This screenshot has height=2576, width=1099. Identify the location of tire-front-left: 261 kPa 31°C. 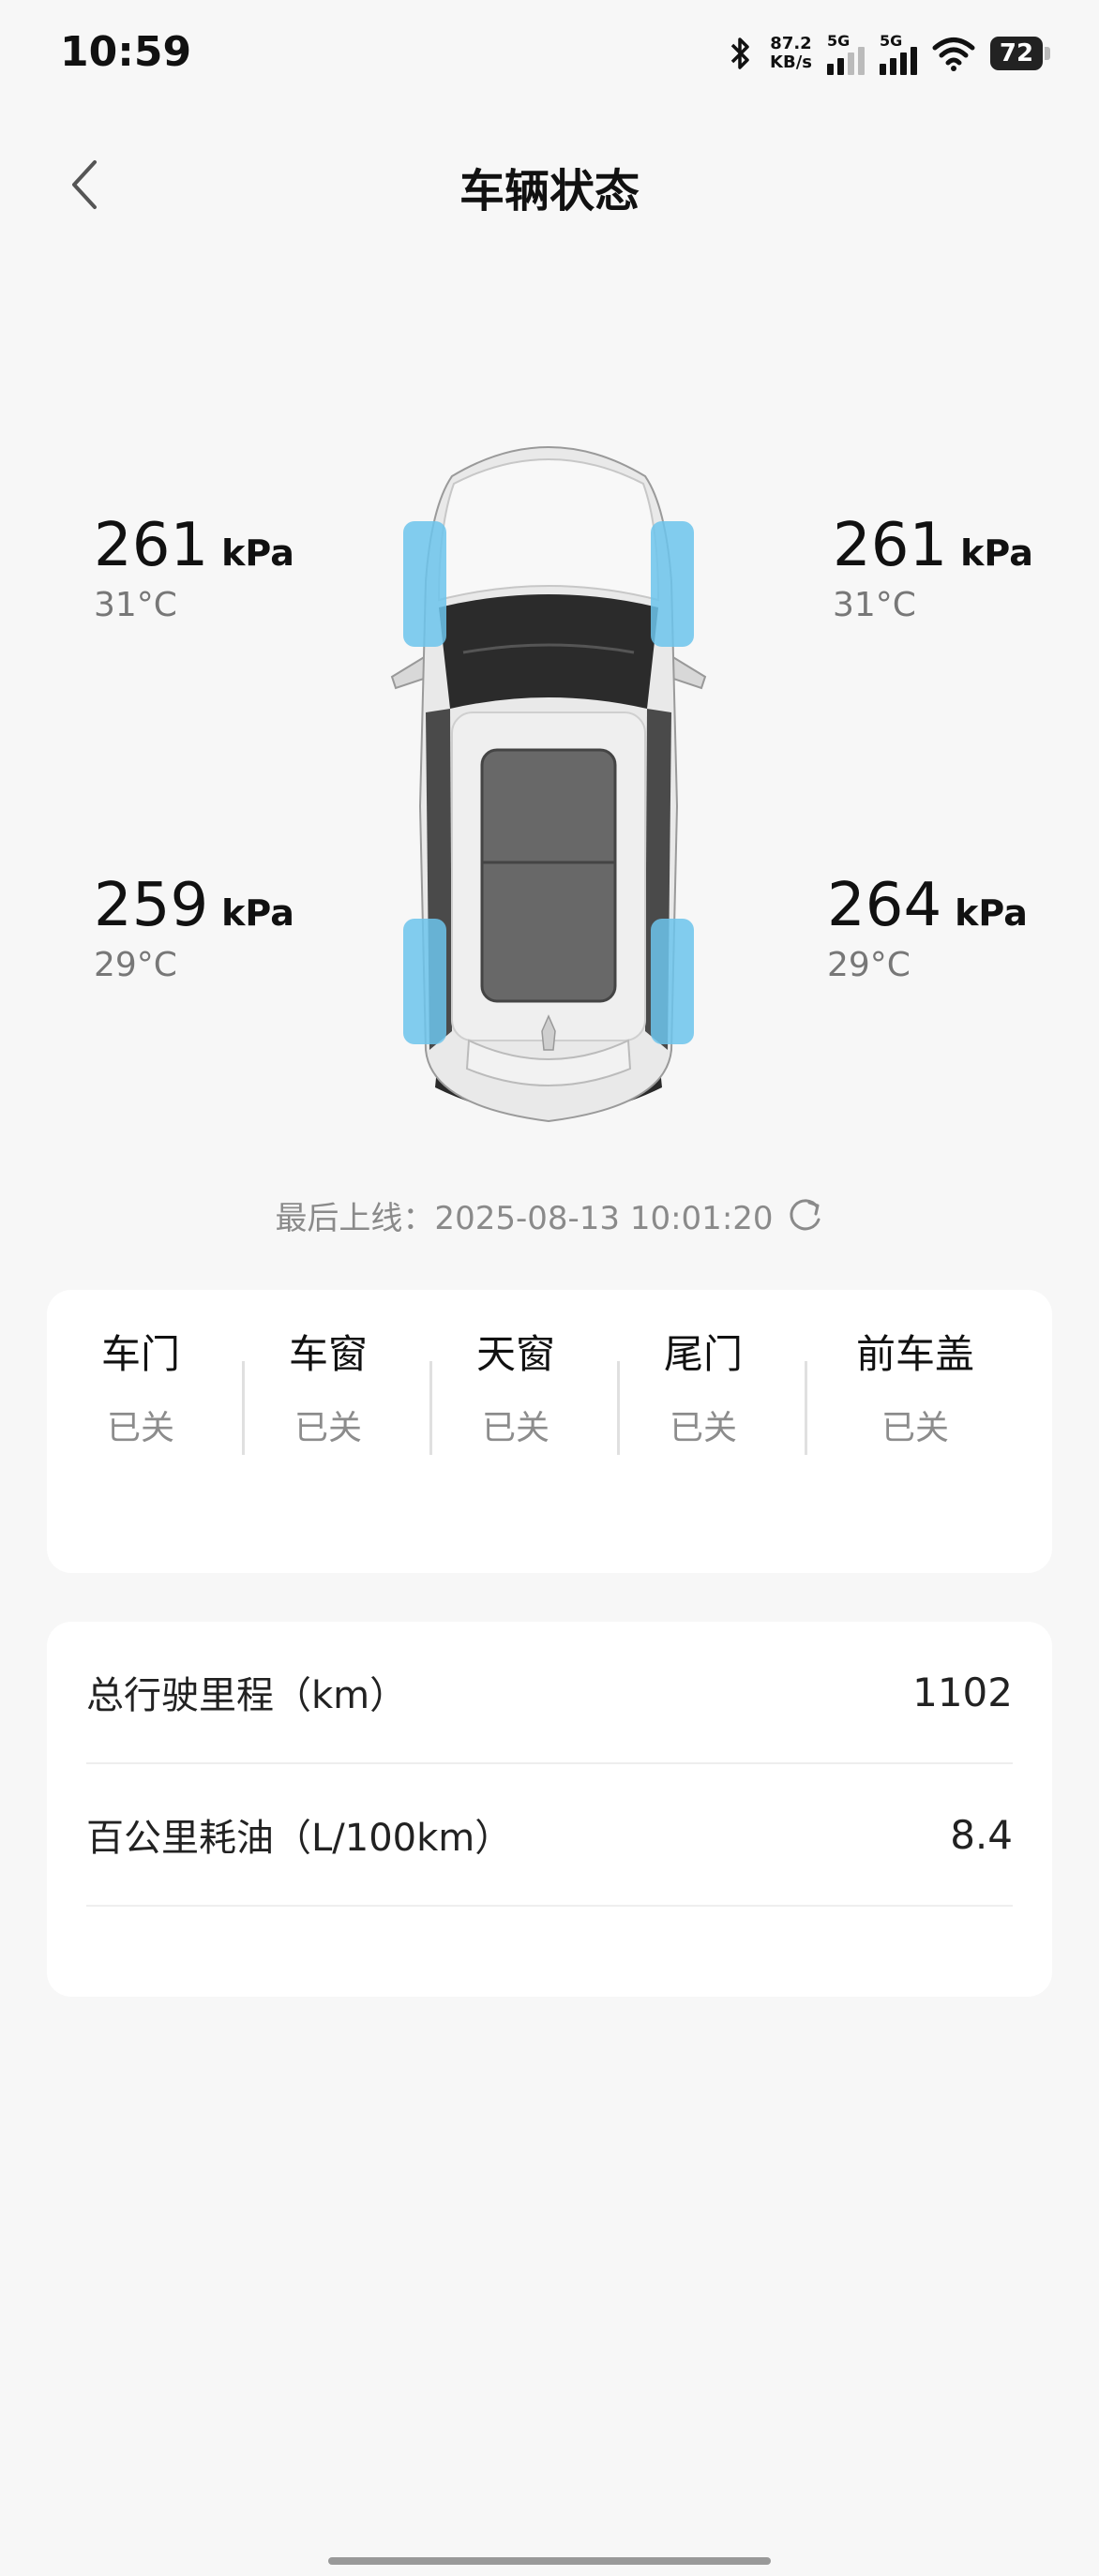
(194, 568).